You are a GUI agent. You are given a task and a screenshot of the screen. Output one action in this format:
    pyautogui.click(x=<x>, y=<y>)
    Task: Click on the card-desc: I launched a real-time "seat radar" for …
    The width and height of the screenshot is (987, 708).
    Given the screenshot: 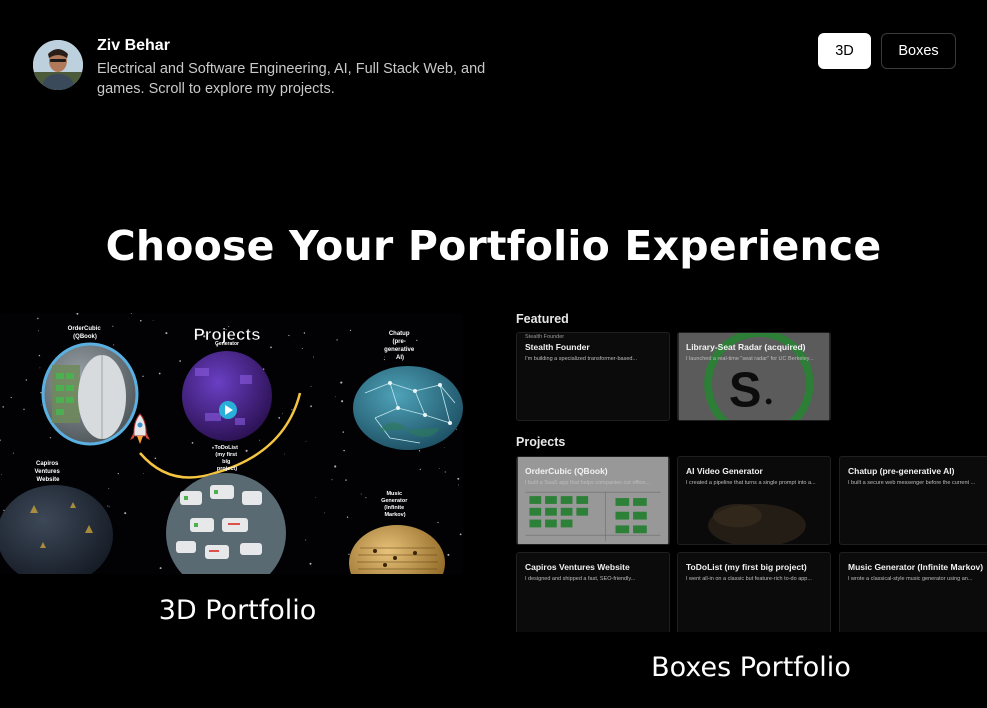 What is the action you would take?
    pyautogui.click(x=750, y=359)
    